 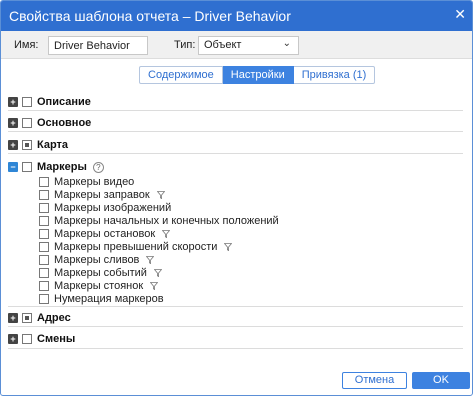 What do you see at coordinates (98, 167) in the screenshot?
I see `help-icon: ?` at bounding box center [98, 167].